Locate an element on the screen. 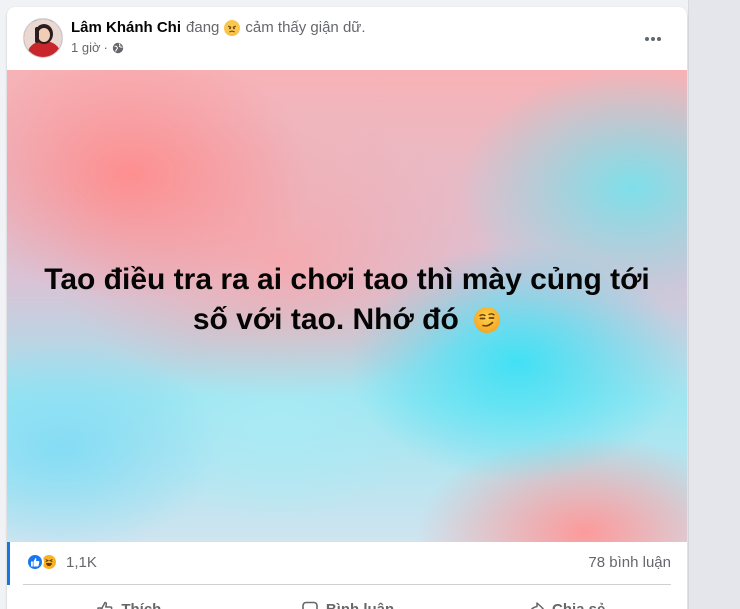 The image size is (740, 609). author-line: Lâm Khánh Chi đang cảm thấy giận dữ. is located at coordinates (218, 27).